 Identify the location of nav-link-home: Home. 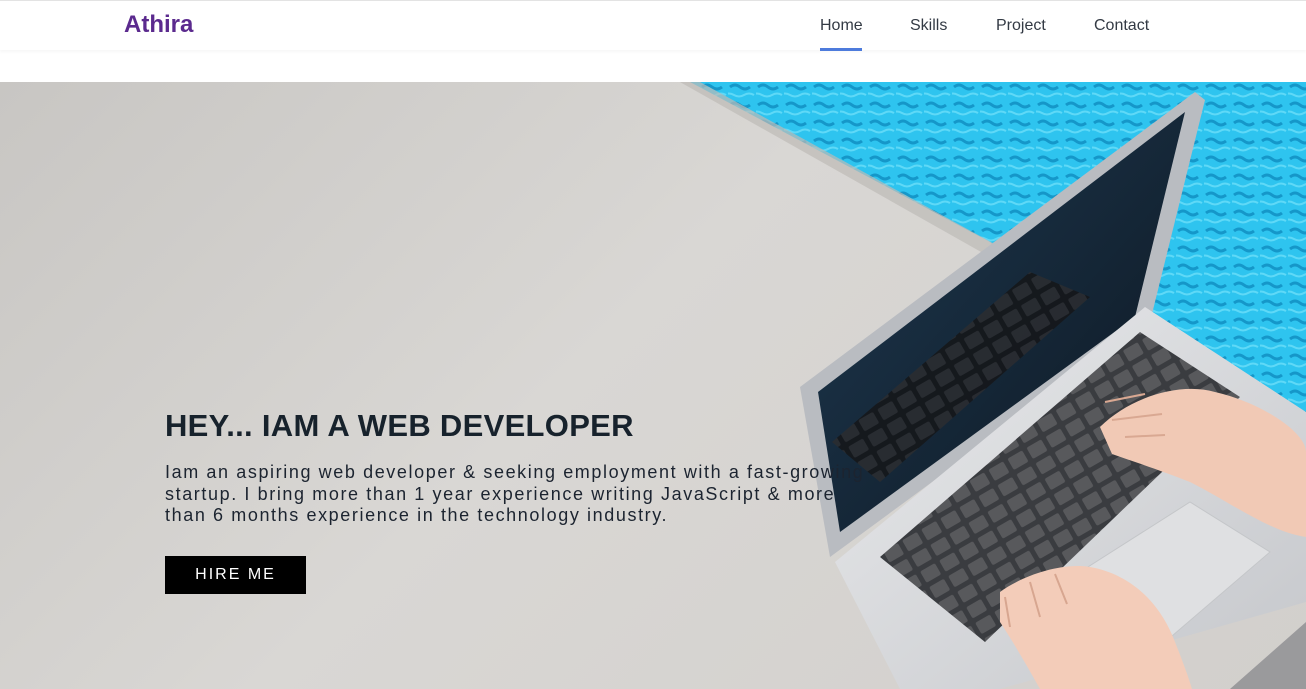
(841, 26).